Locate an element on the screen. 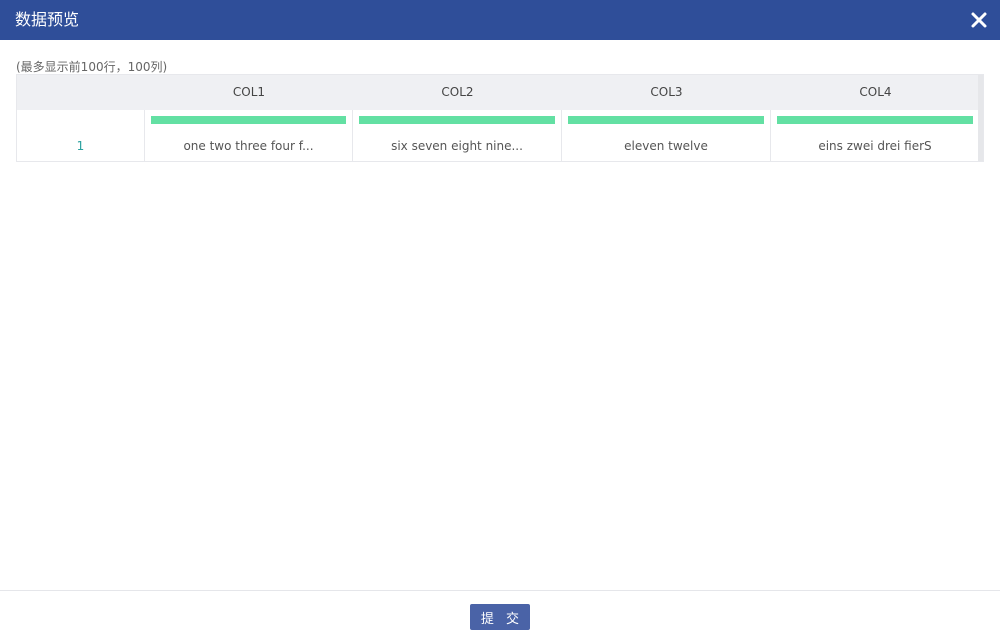 Image resolution: width=1000 pixels, height=644 pixels. header-cell-index is located at coordinates (81, 92).